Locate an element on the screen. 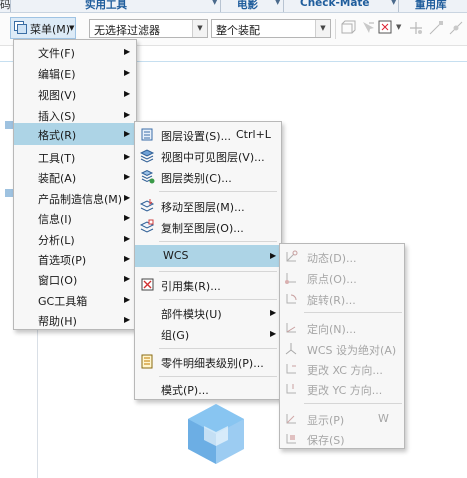 Image resolution: width=467 pixels, height=478 pixels. menu-item-assembly: 装配(A) ▶ is located at coordinates (75, 176).